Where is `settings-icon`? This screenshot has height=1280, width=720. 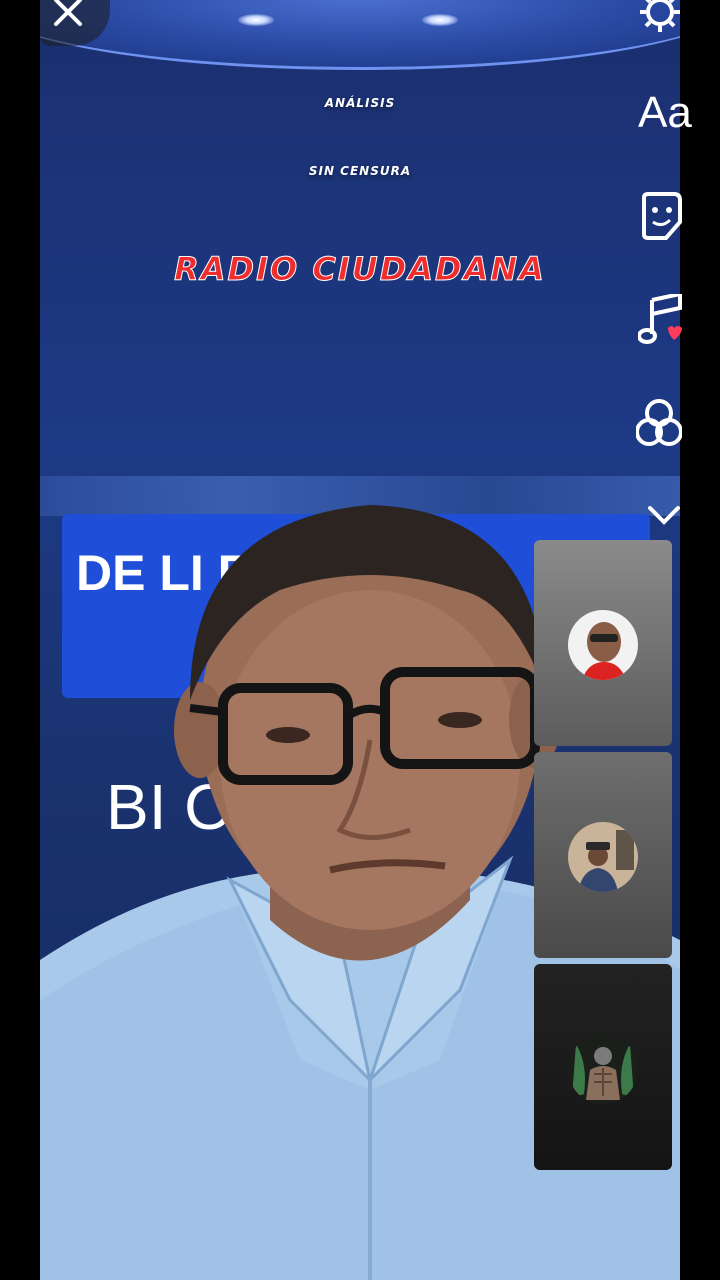 settings-icon is located at coordinates (660, 17).